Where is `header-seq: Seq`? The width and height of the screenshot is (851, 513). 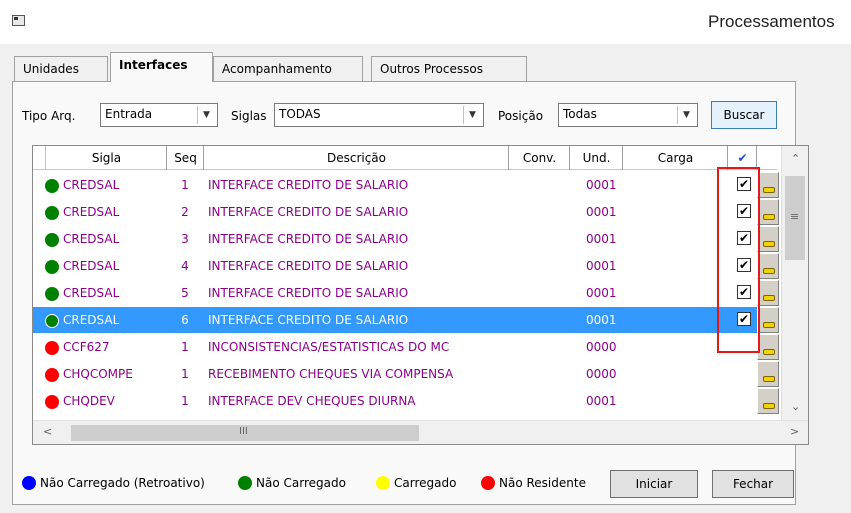
header-seq: Seq is located at coordinates (186, 158).